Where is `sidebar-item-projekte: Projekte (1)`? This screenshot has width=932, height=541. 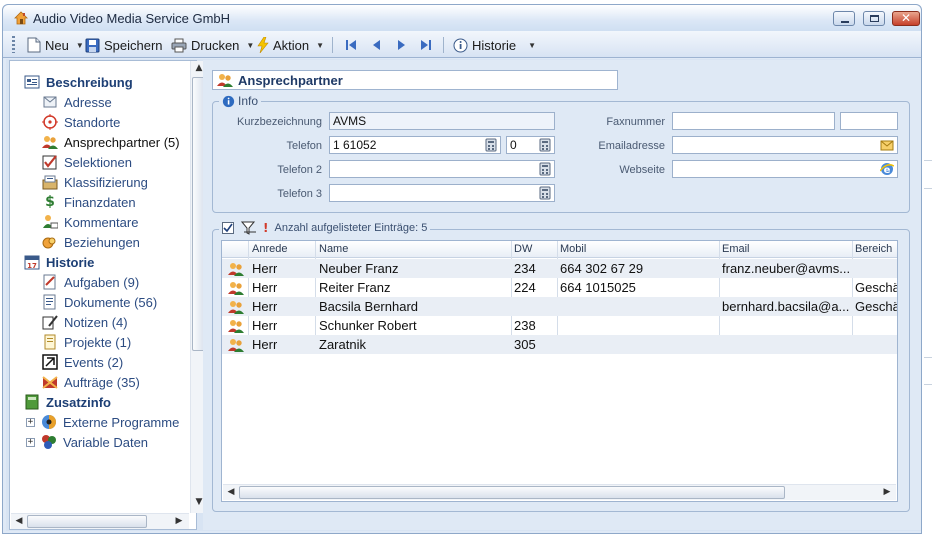
sidebar-item-projekte: Projekte (1) is located at coordinates (86, 342).